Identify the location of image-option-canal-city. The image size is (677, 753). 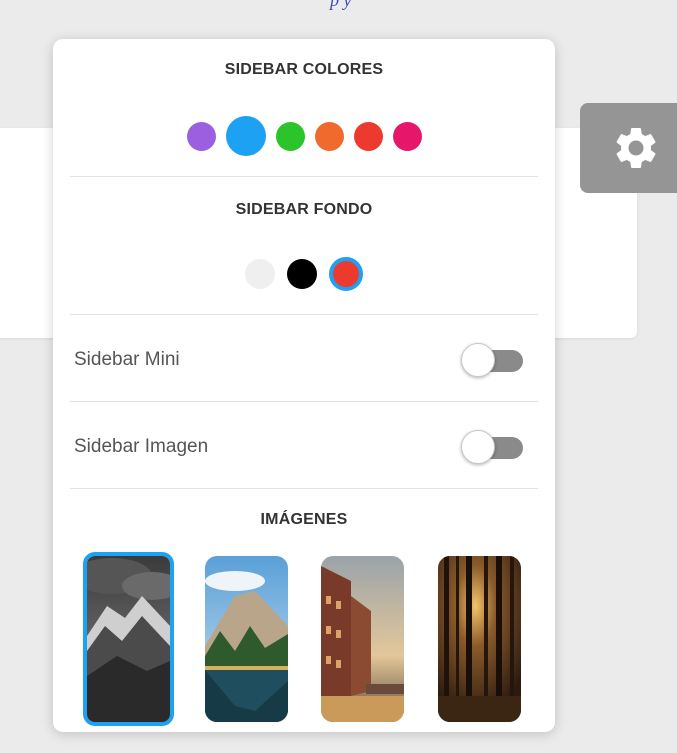
(362, 639).